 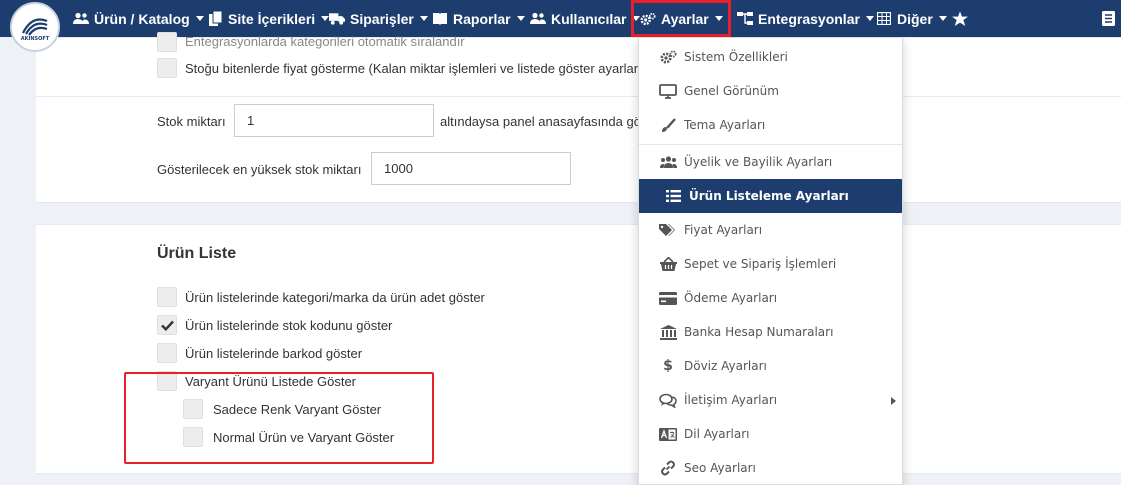 What do you see at coordinates (759, 332) in the screenshot?
I see `menu-item-label: Banka Hesap Numaraları` at bounding box center [759, 332].